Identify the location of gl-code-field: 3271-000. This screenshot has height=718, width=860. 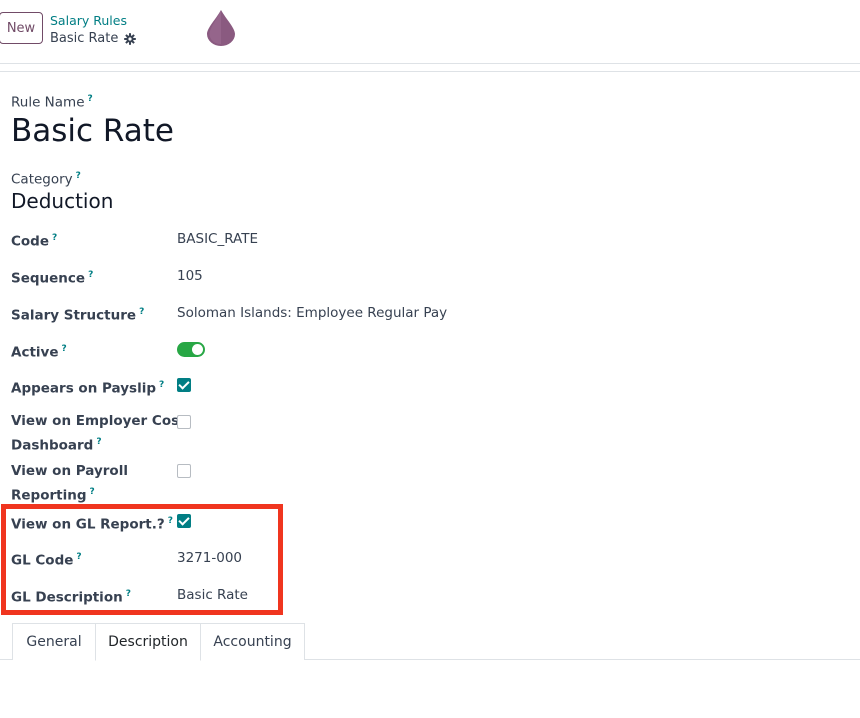
(209, 558).